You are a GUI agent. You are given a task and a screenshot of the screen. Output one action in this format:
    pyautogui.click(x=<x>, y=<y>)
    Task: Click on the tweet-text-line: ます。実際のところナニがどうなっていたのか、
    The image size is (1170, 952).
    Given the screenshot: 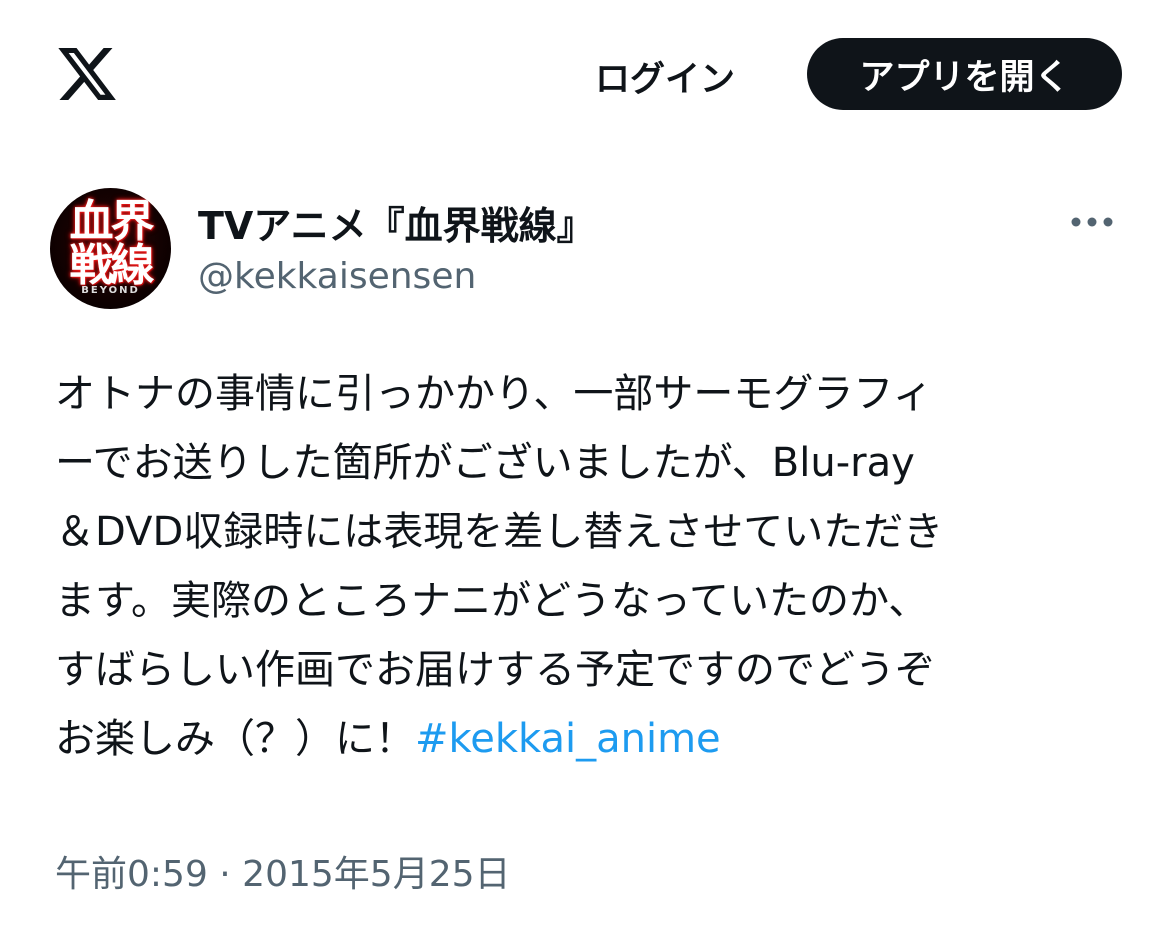 What is the action you would take?
    pyautogui.click(x=492, y=601)
    